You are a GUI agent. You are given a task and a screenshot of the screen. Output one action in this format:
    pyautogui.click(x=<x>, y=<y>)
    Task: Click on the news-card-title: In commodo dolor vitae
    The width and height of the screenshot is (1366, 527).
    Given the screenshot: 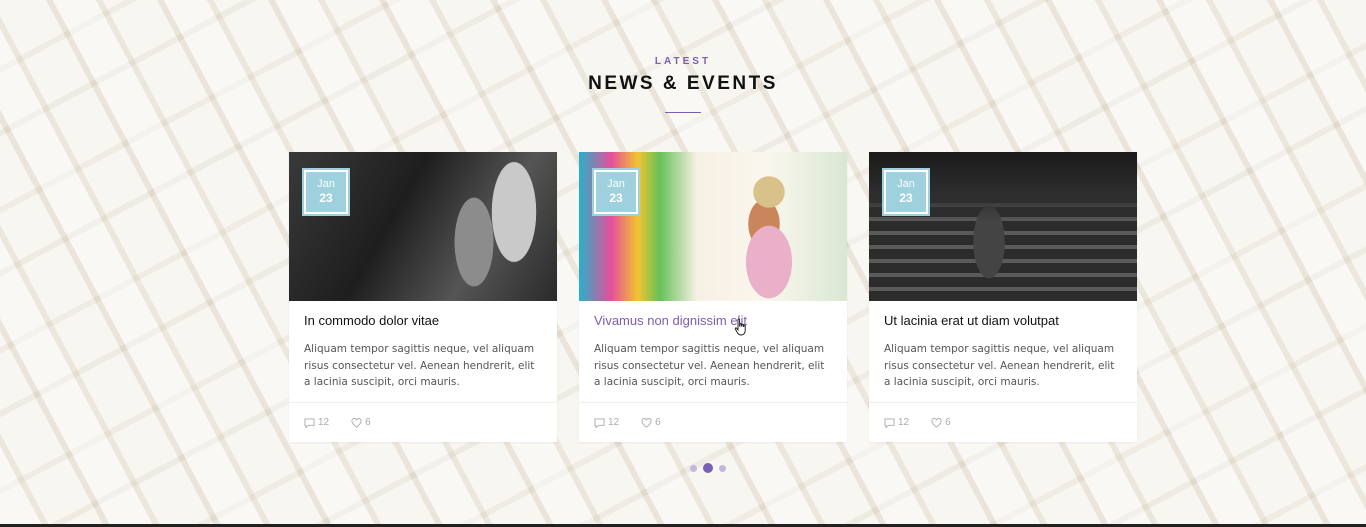 What is the action you would take?
    pyautogui.click(x=423, y=323)
    